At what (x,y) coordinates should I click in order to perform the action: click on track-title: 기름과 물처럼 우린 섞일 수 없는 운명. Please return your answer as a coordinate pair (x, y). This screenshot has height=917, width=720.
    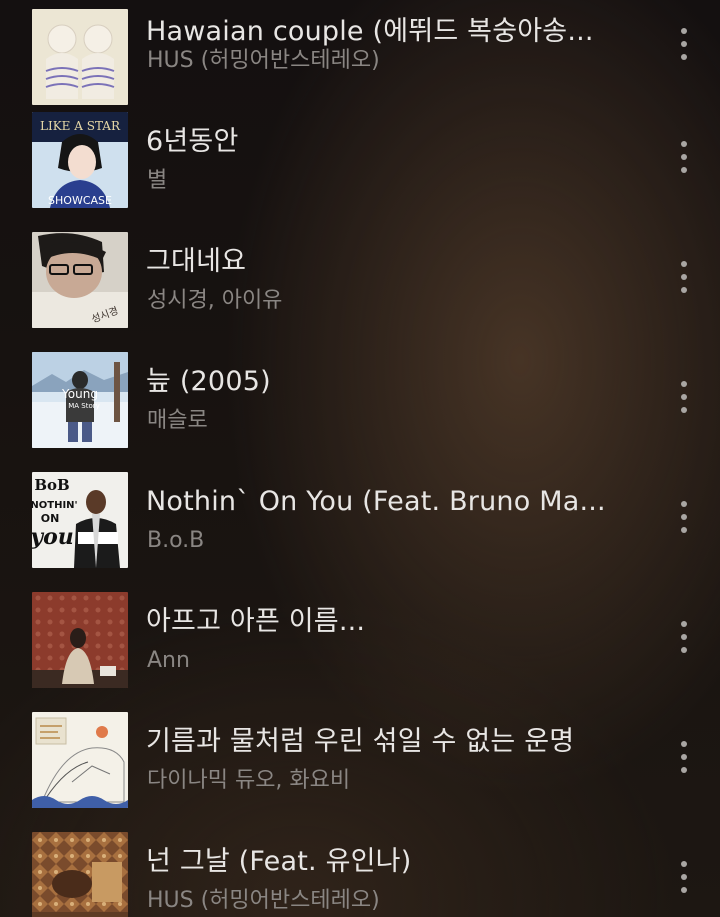
    Looking at the image, I should click on (360, 741).